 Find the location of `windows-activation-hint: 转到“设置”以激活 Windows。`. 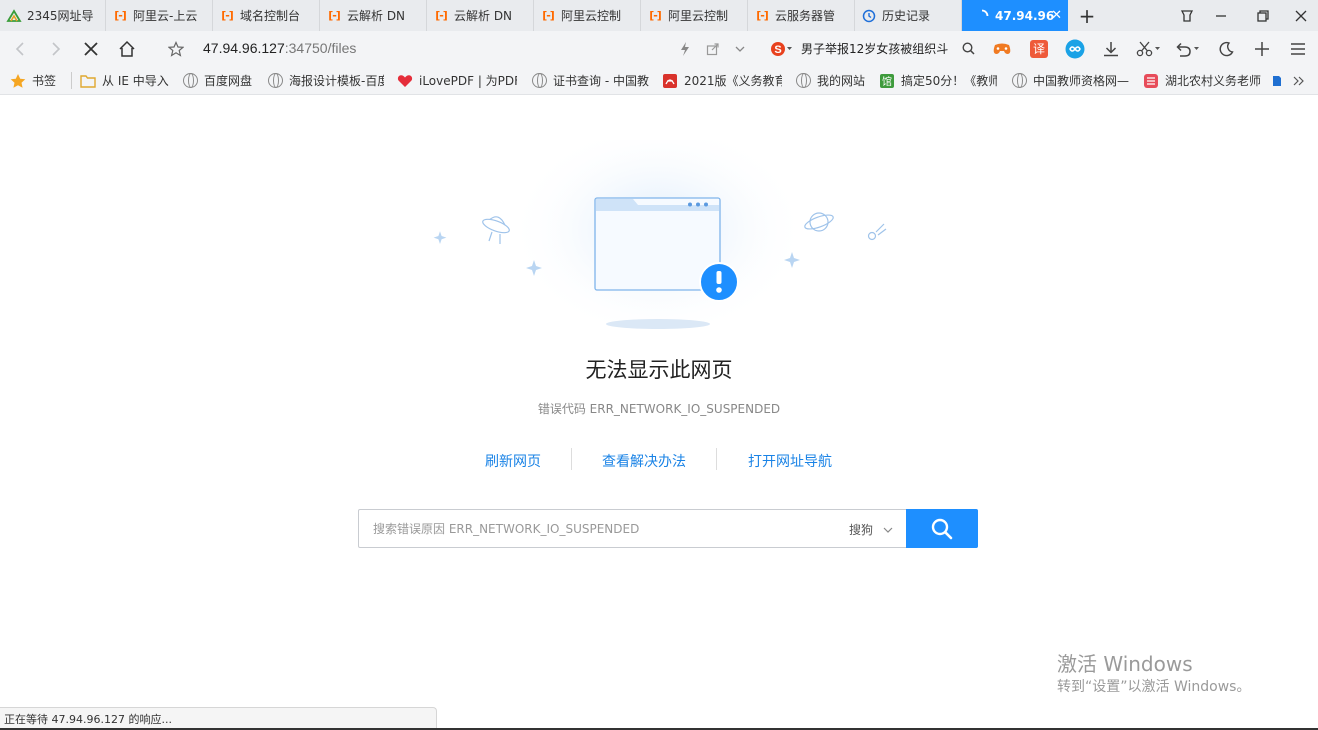

windows-activation-hint: 转到“设置”以激活 Windows。 is located at coordinates (1154, 687).